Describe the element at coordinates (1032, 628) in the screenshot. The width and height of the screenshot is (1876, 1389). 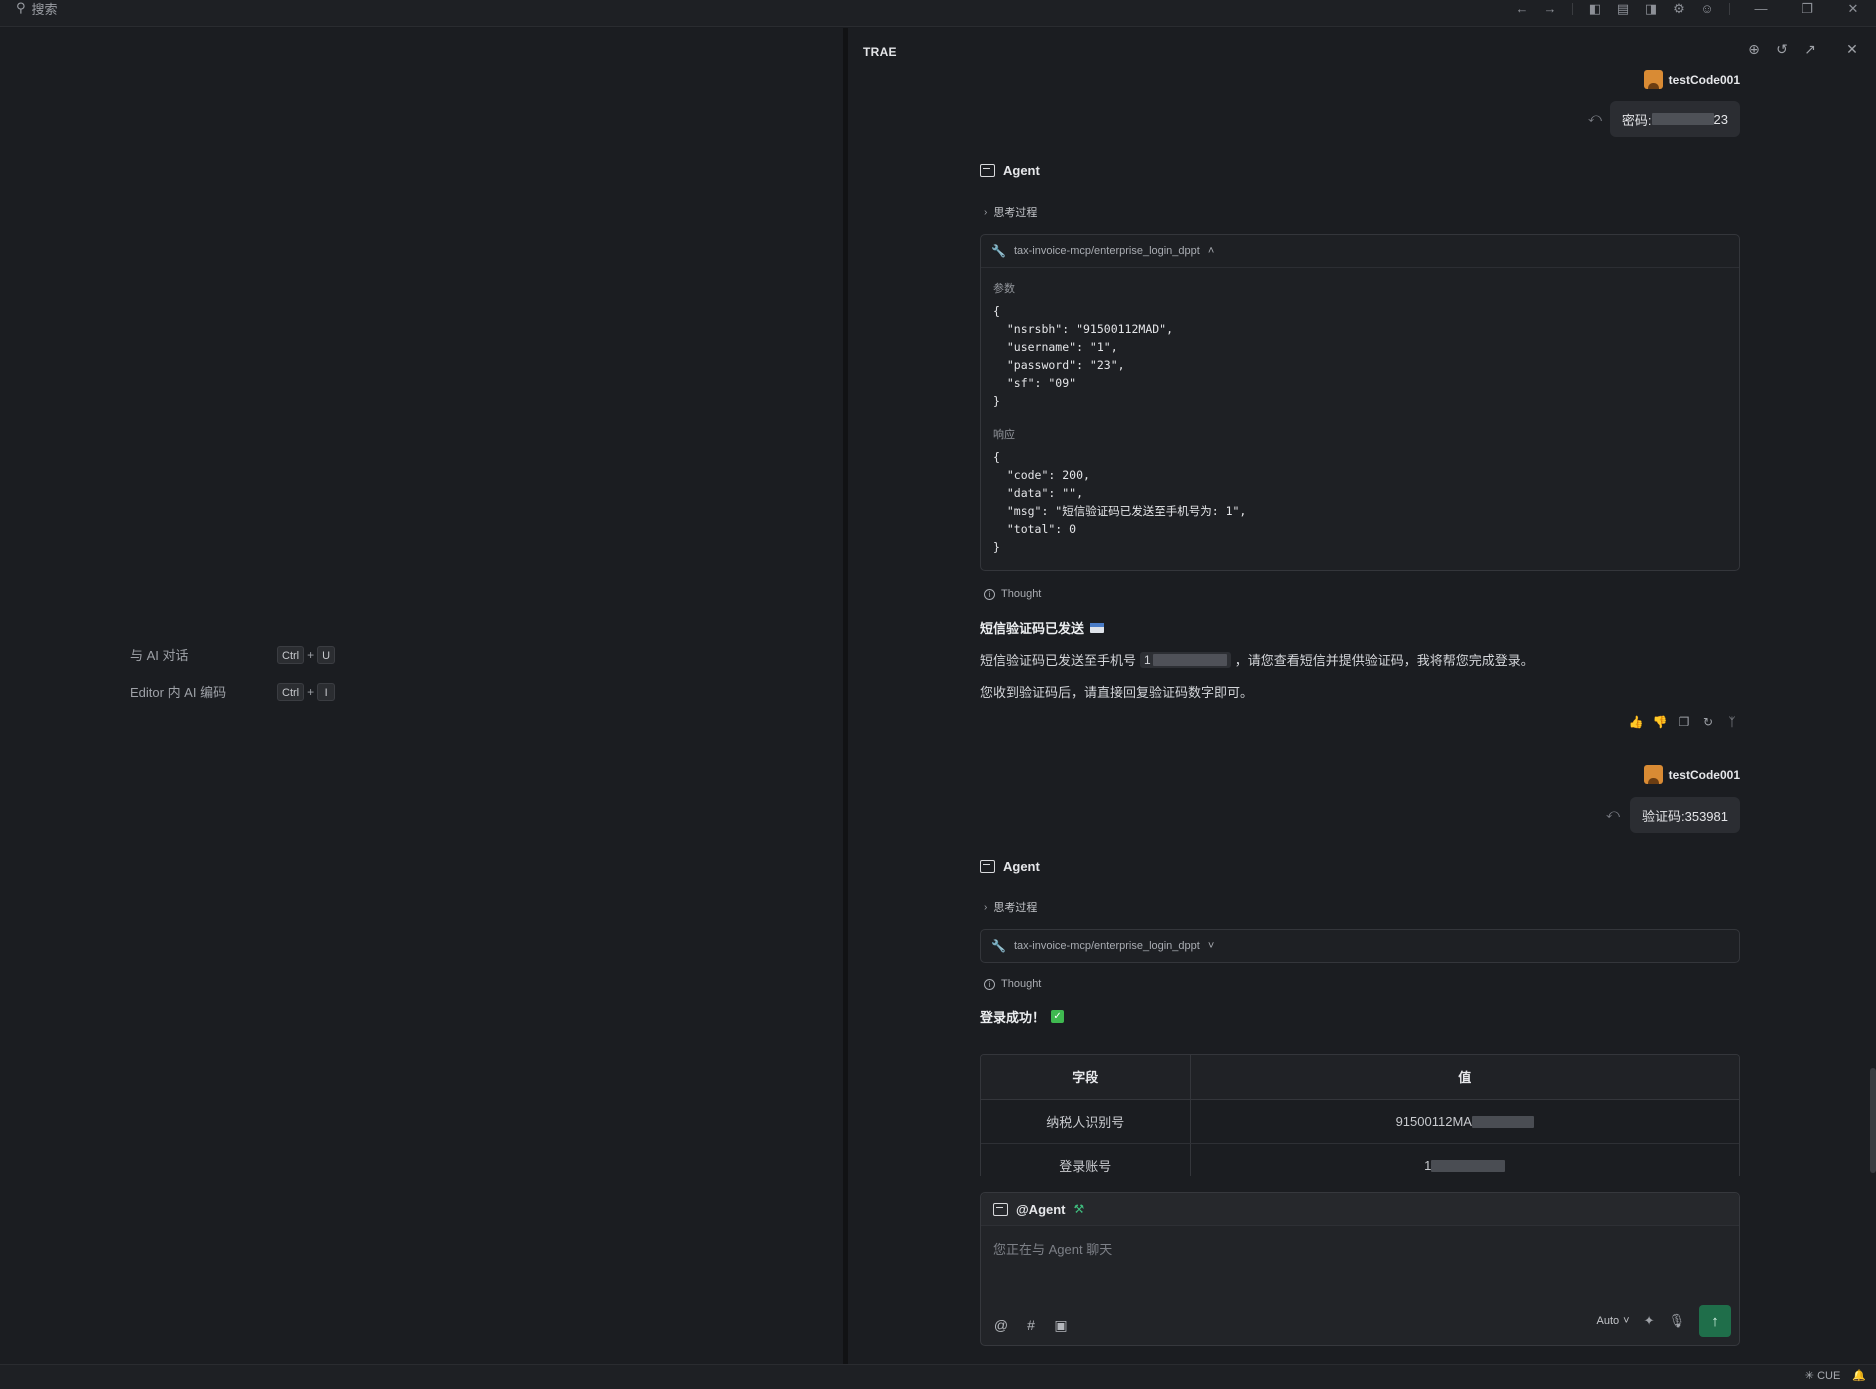
I see `heading-text: 短信验证码已发送` at that location.